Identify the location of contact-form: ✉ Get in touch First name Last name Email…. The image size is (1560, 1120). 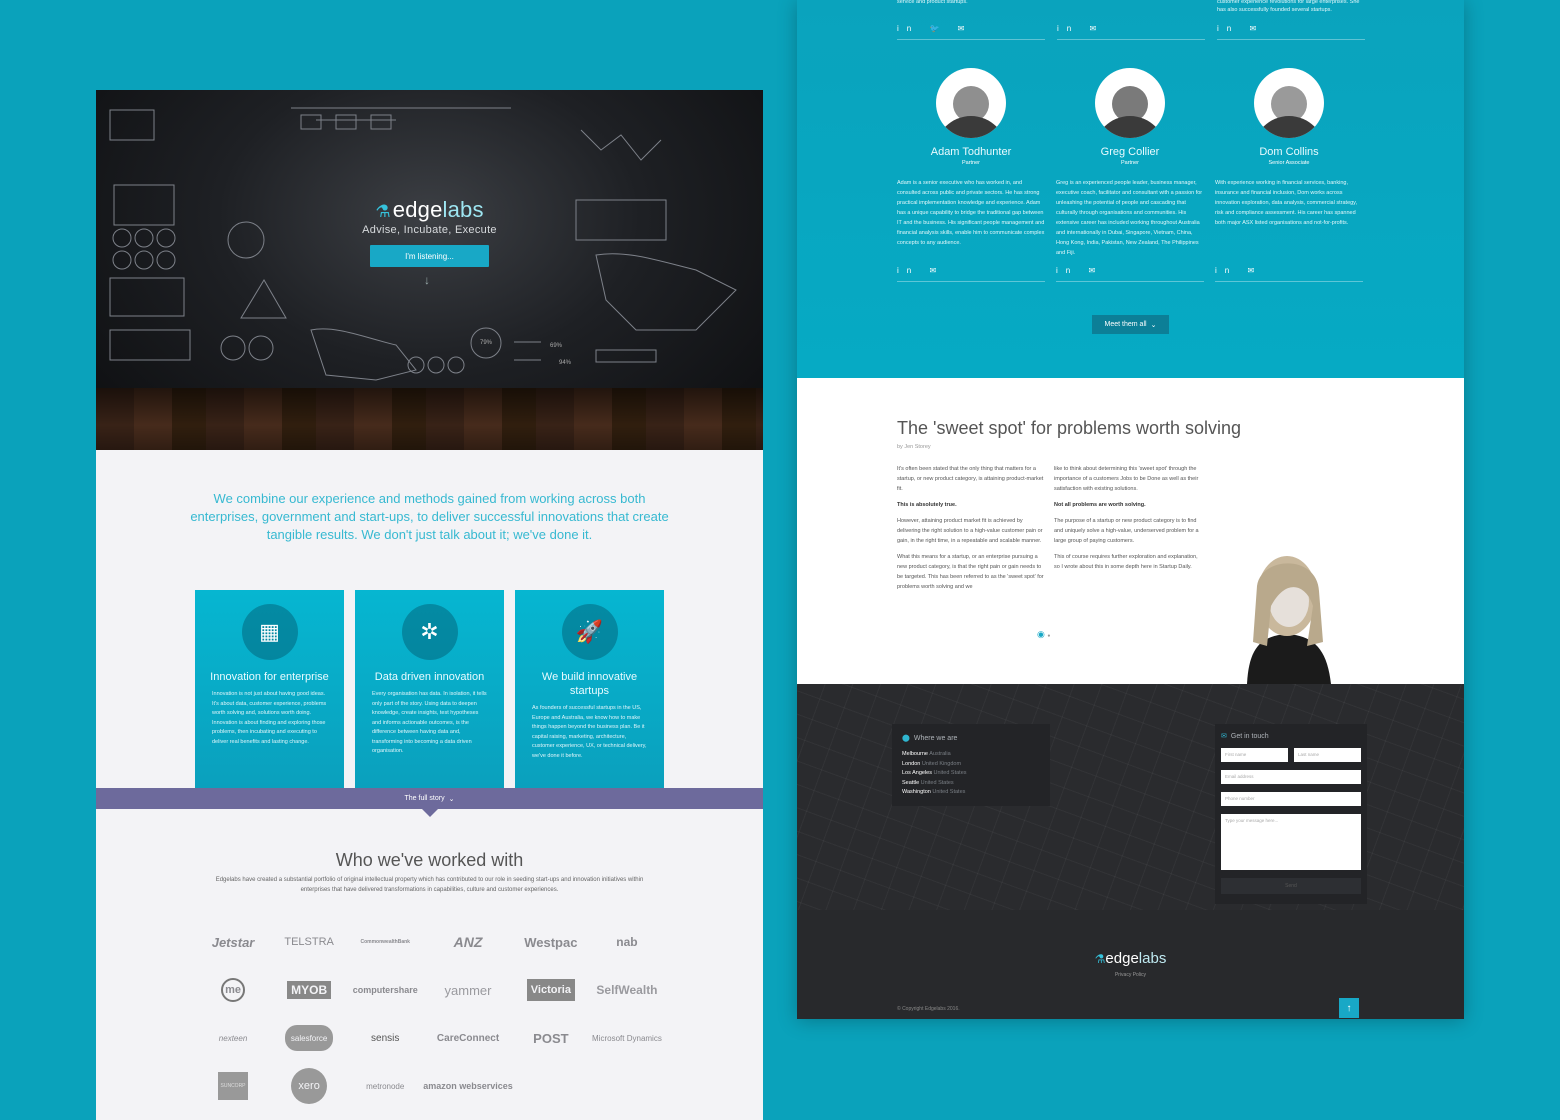
(1291, 814).